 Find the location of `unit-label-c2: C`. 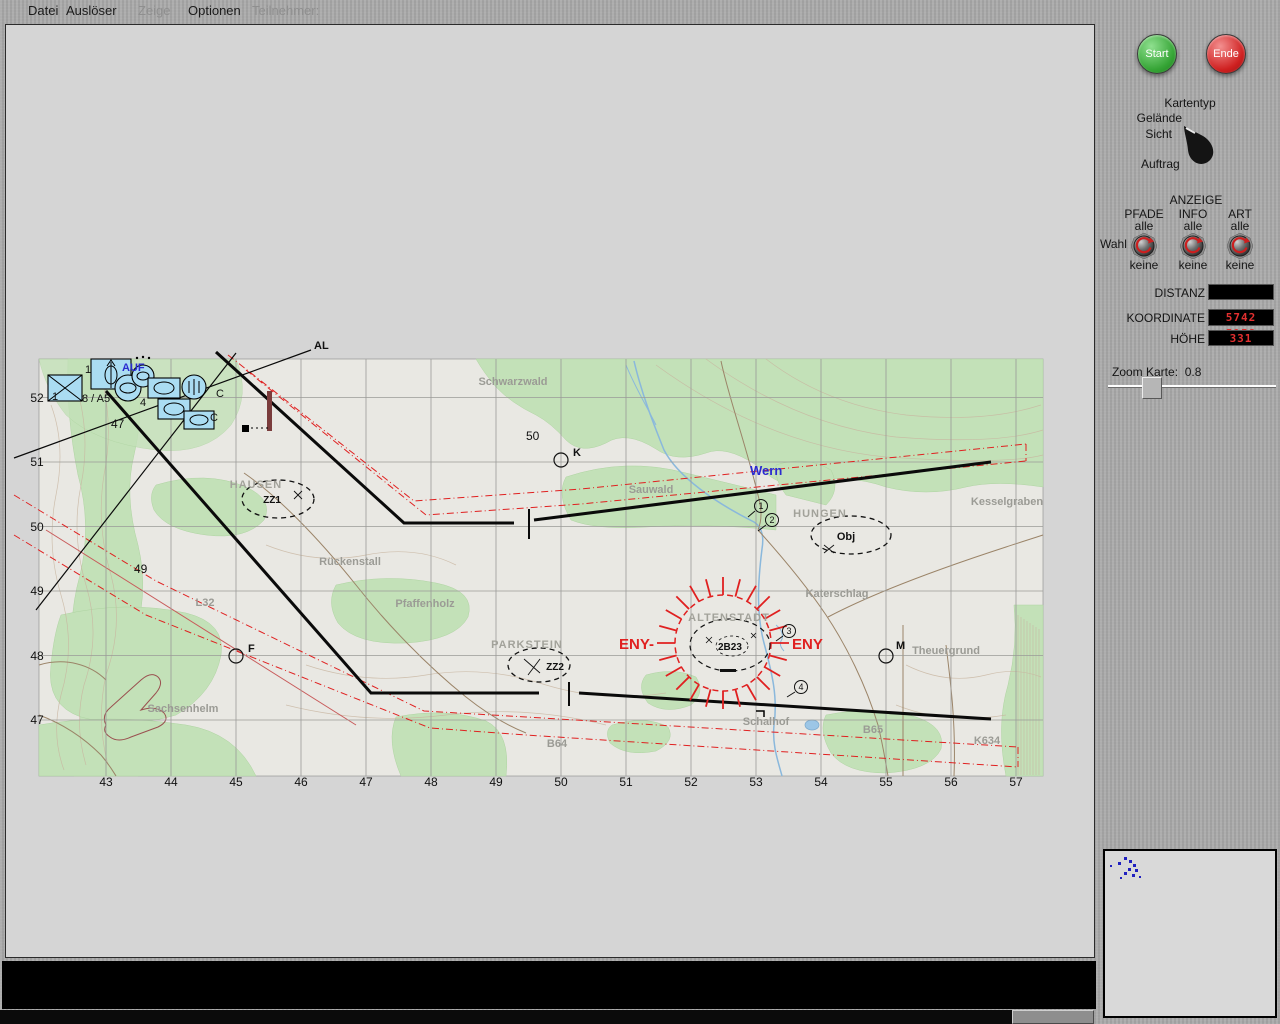

unit-label-c2: C is located at coordinates (214, 418).